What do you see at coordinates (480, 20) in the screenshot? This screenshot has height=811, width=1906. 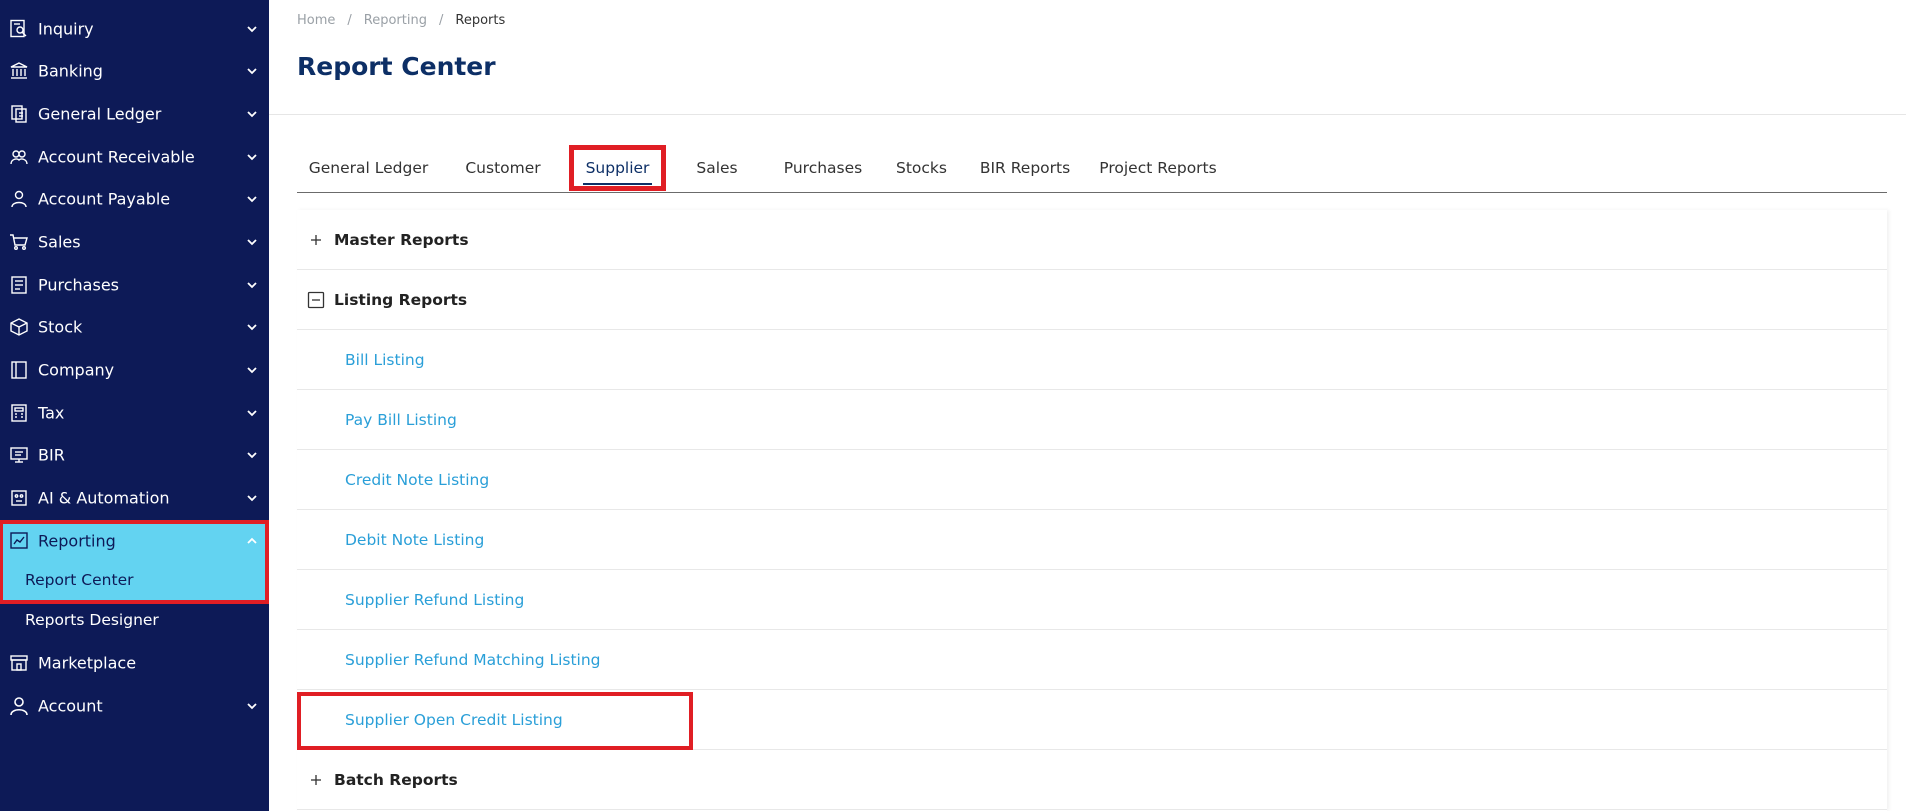 I see `breadcrumb-current: Reports` at bounding box center [480, 20].